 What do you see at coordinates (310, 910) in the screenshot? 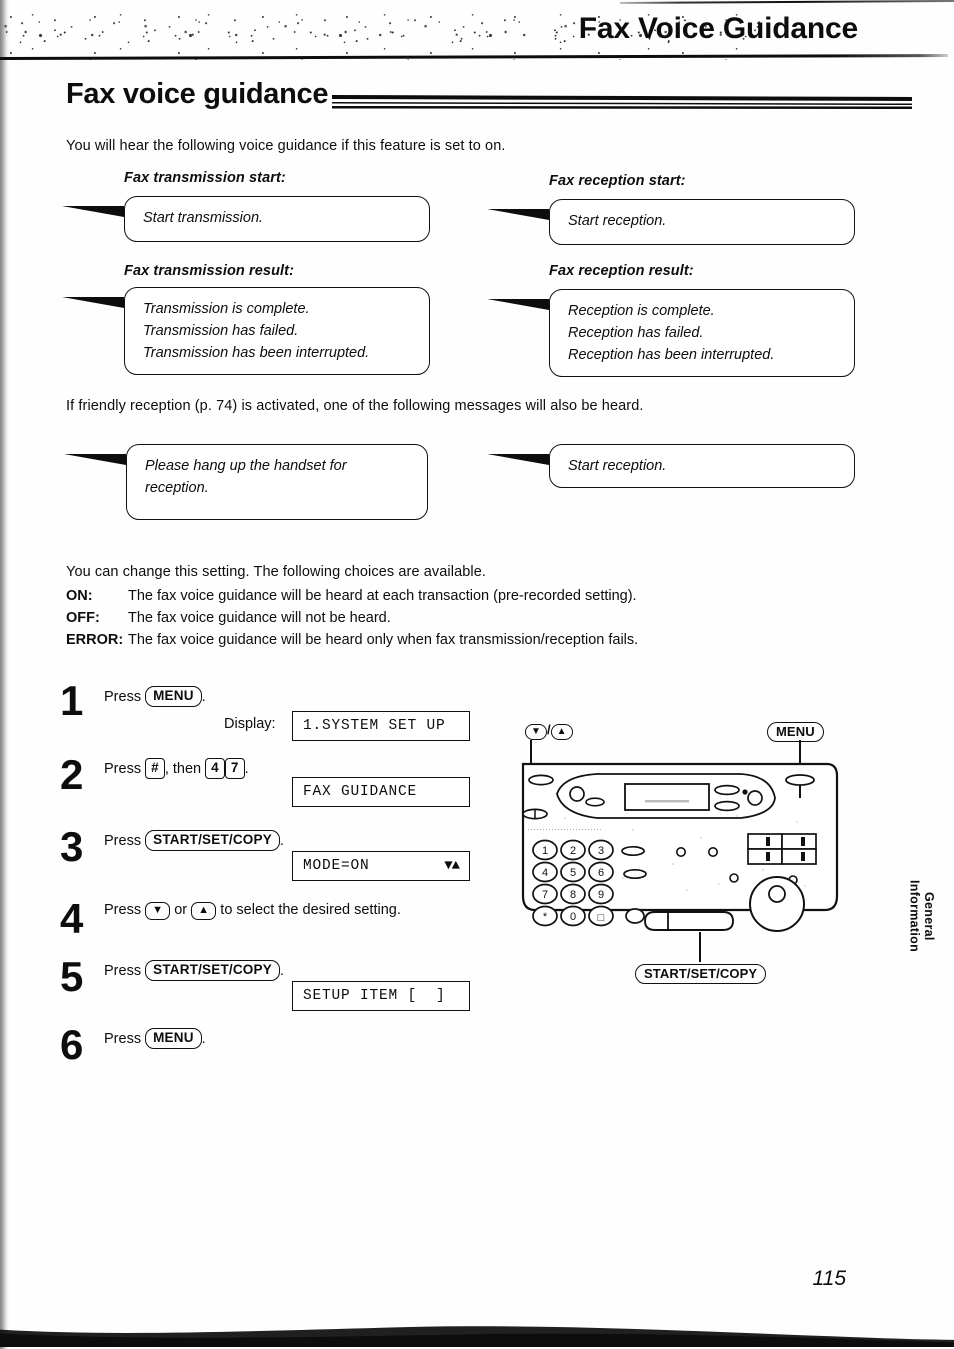
I see `step-tail-text: to select the desired setting.` at bounding box center [310, 910].